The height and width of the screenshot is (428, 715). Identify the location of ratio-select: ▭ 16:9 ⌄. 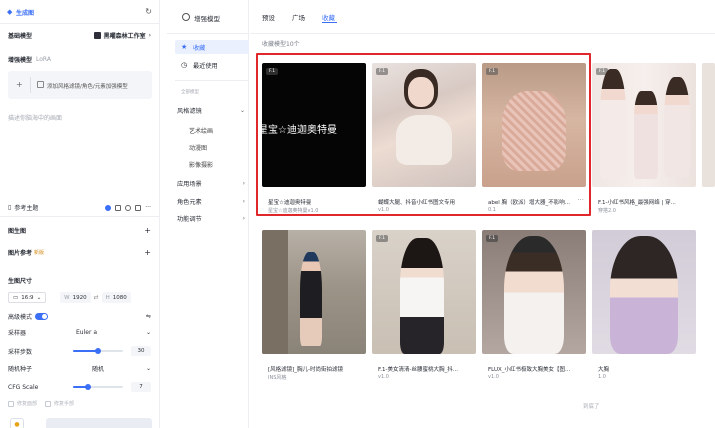
(27, 297).